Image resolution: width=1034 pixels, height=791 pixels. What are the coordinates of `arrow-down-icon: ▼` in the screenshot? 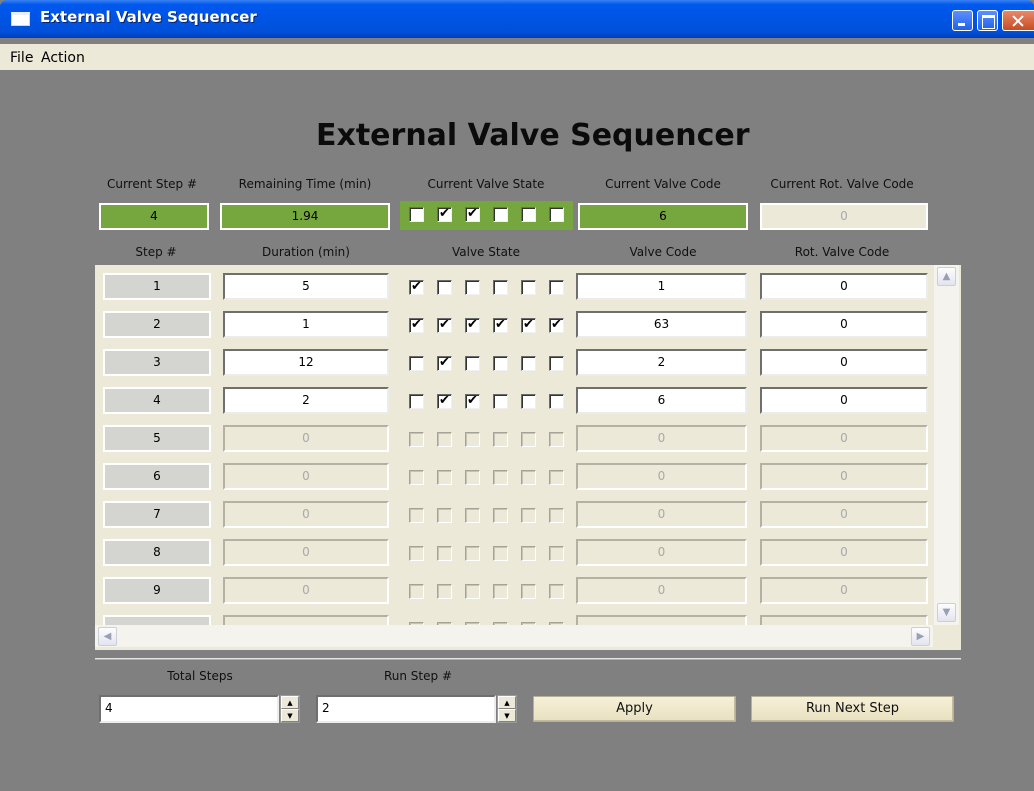 It's located at (946, 612).